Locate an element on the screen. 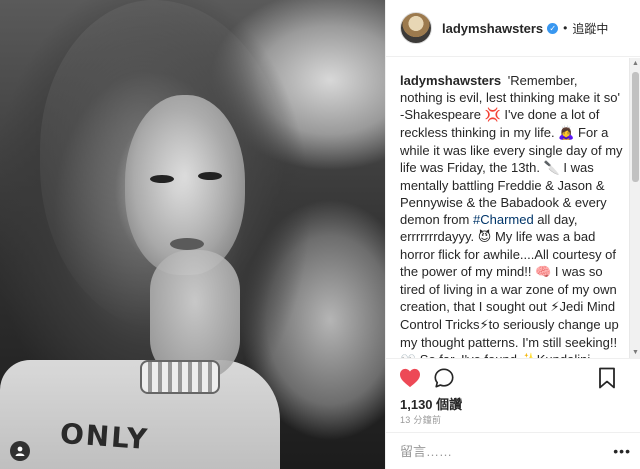 This screenshot has height=469, width=640. like-button is located at coordinates (410, 378).